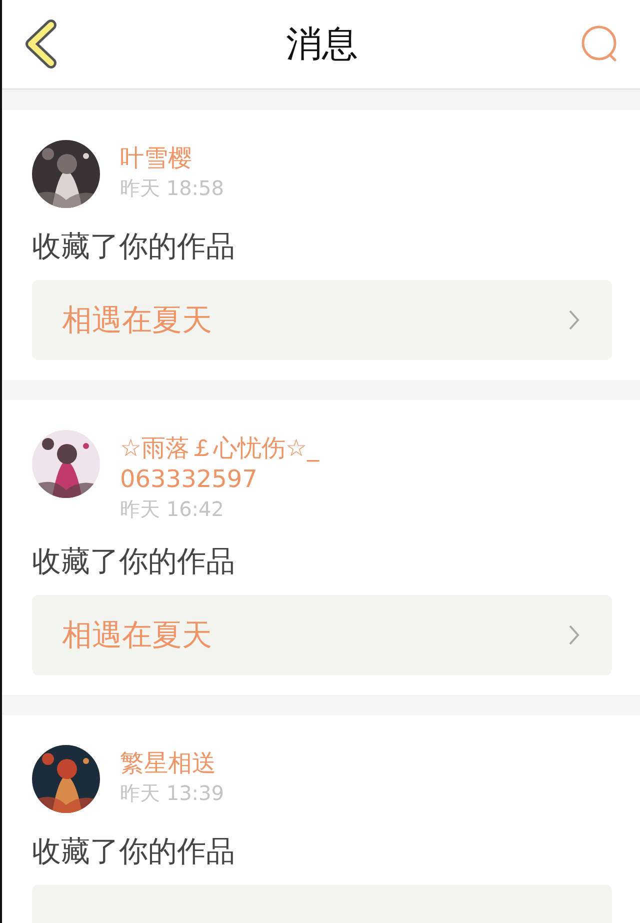  What do you see at coordinates (172, 793) in the screenshot?
I see `message-time: 昨天 13:39` at bounding box center [172, 793].